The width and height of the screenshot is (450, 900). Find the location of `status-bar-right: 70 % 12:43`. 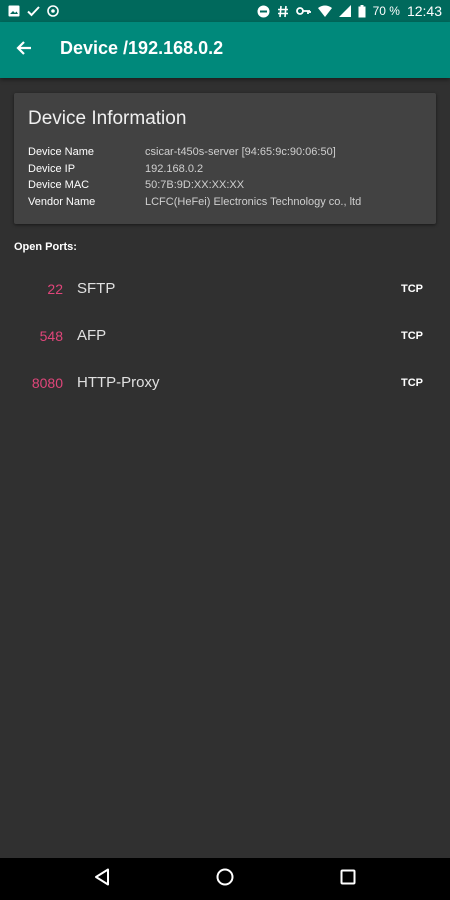

status-bar-right: 70 % 12:43 is located at coordinates (349, 11).